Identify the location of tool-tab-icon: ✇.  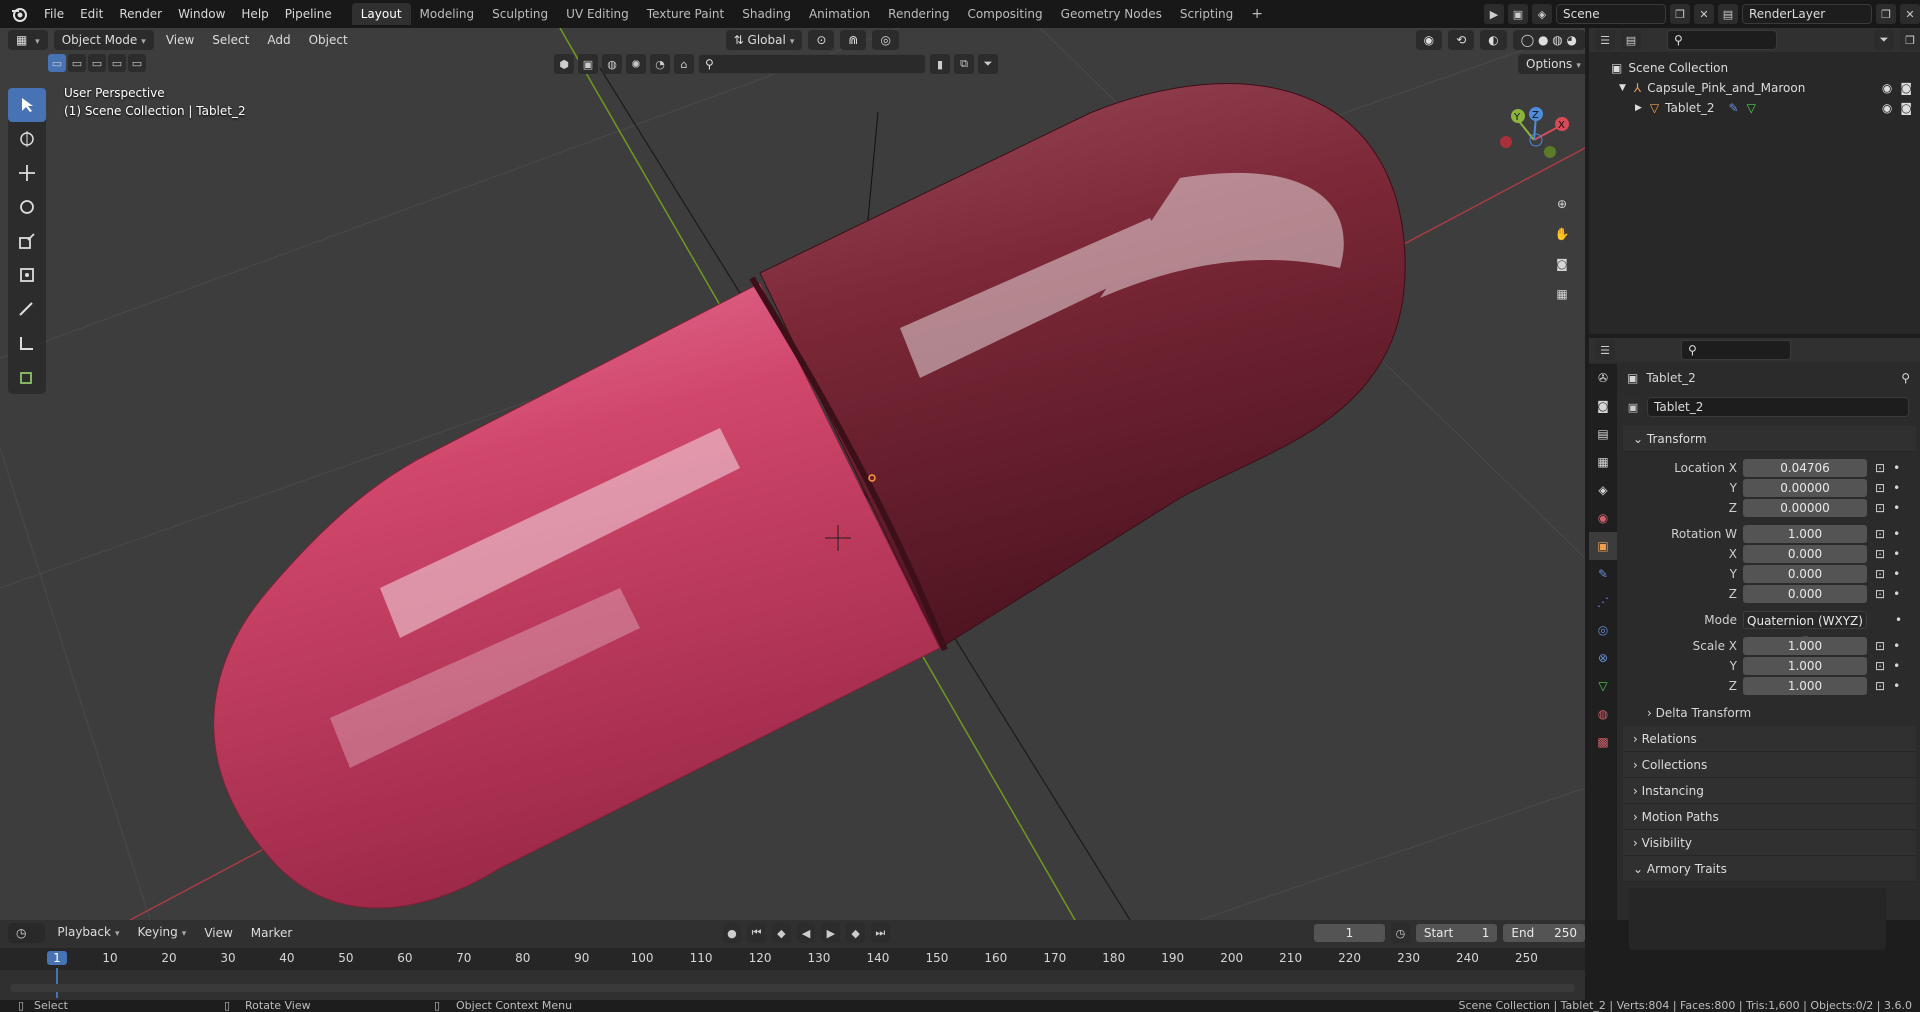
(1603, 378).